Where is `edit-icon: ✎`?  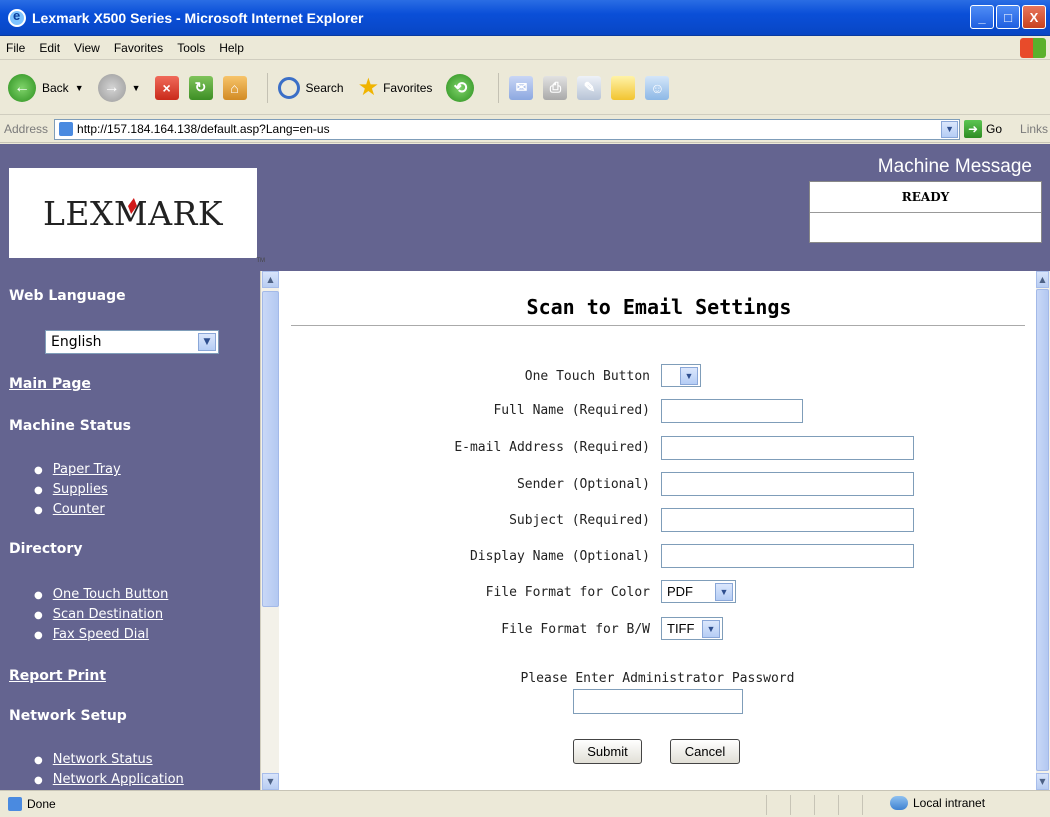
edit-icon: ✎ is located at coordinates (589, 87).